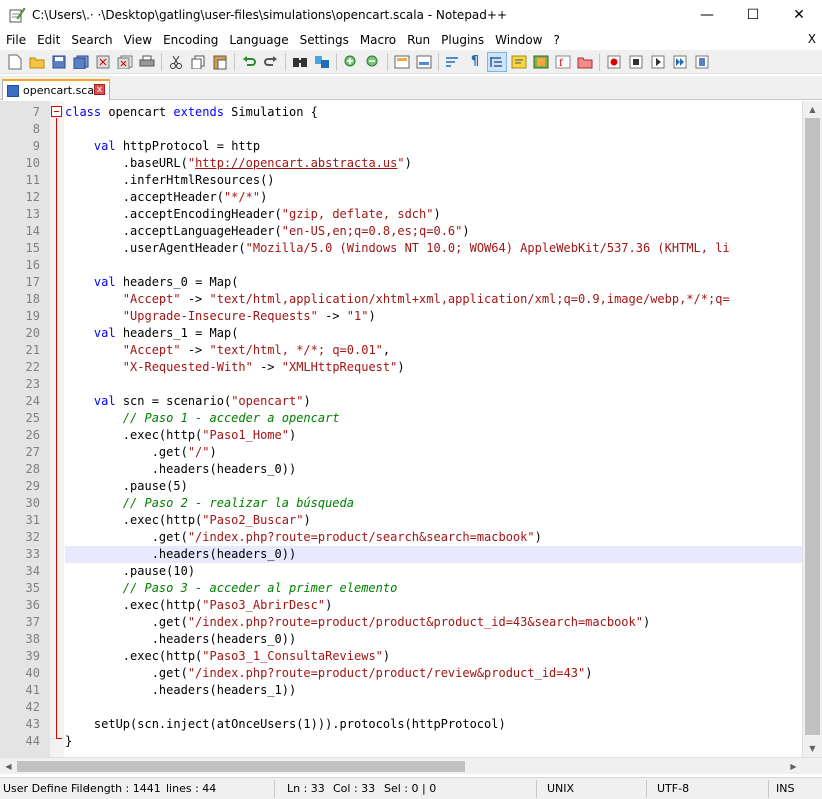 The height and width of the screenshot is (799, 822). What do you see at coordinates (15, 40) in the screenshot?
I see `menu-file: File` at bounding box center [15, 40].